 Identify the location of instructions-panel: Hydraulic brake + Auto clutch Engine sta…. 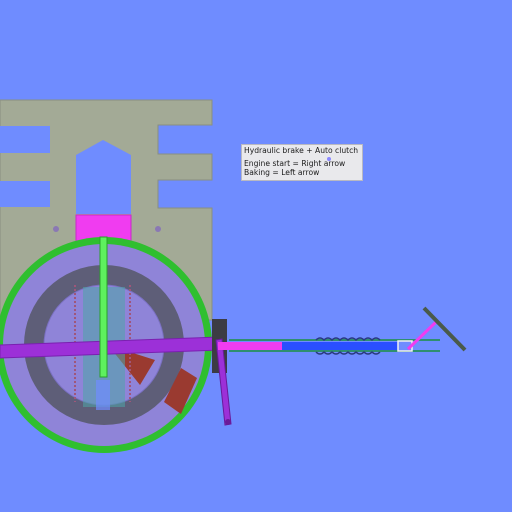
(302, 162).